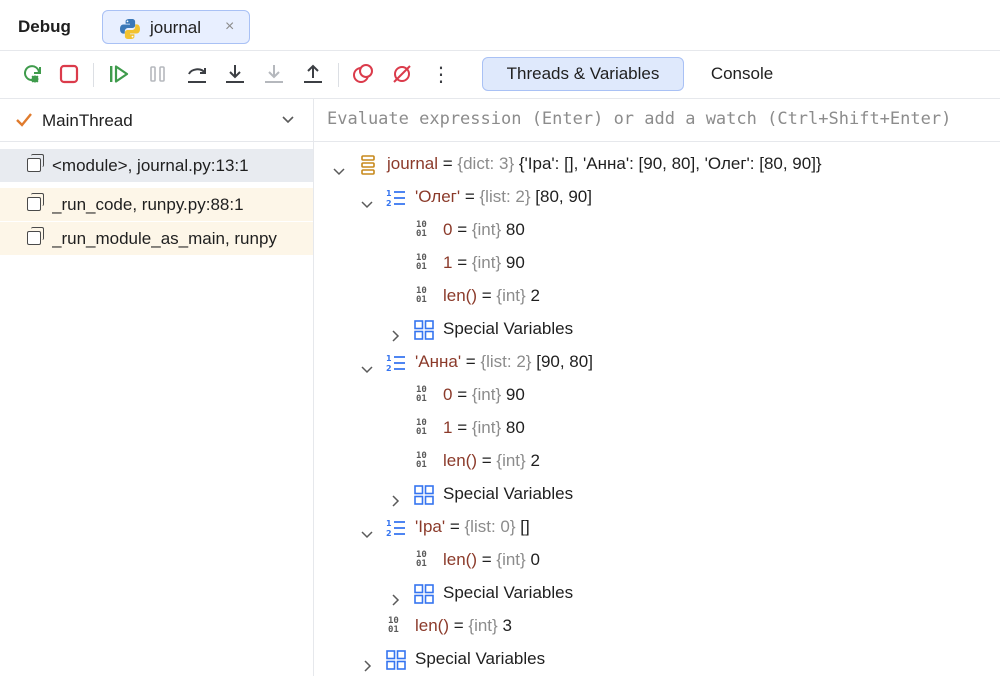 The width and height of the screenshot is (1000, 684). Describe the element at coordinates (662, 119) in the screenshot. I see `evaluate-expression-input` at that location.